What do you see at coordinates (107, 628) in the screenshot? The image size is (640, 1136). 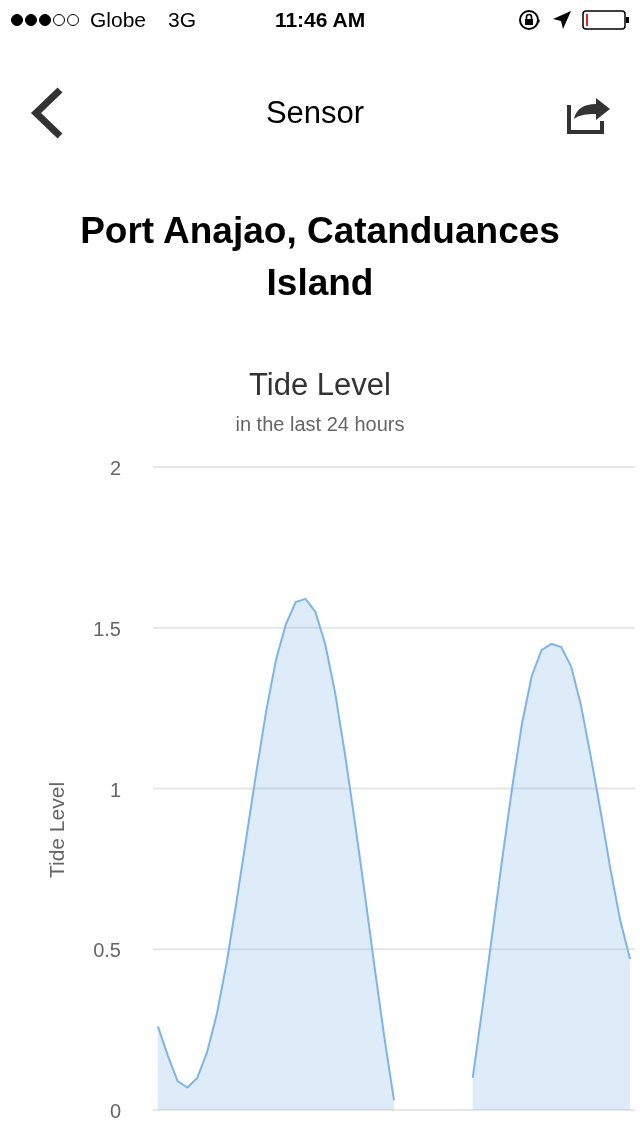 I see `axis-tick-label: 1.5` at bounding box center [107, 628].